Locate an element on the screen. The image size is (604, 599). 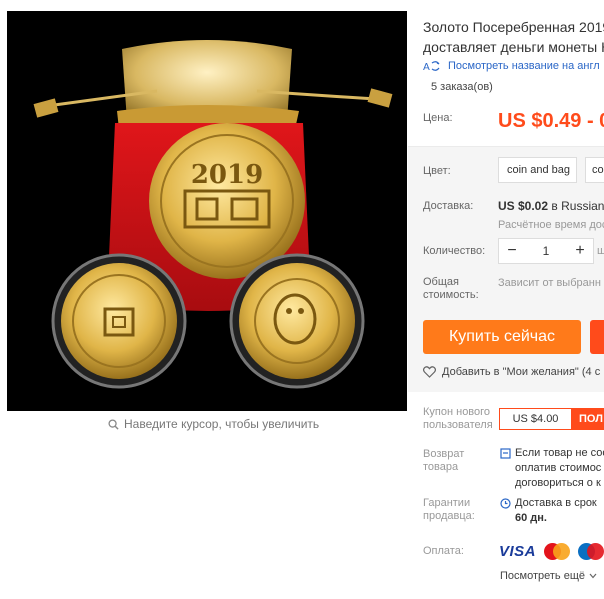
returns-label: Возврат товара is located at coordinates (443, 461).